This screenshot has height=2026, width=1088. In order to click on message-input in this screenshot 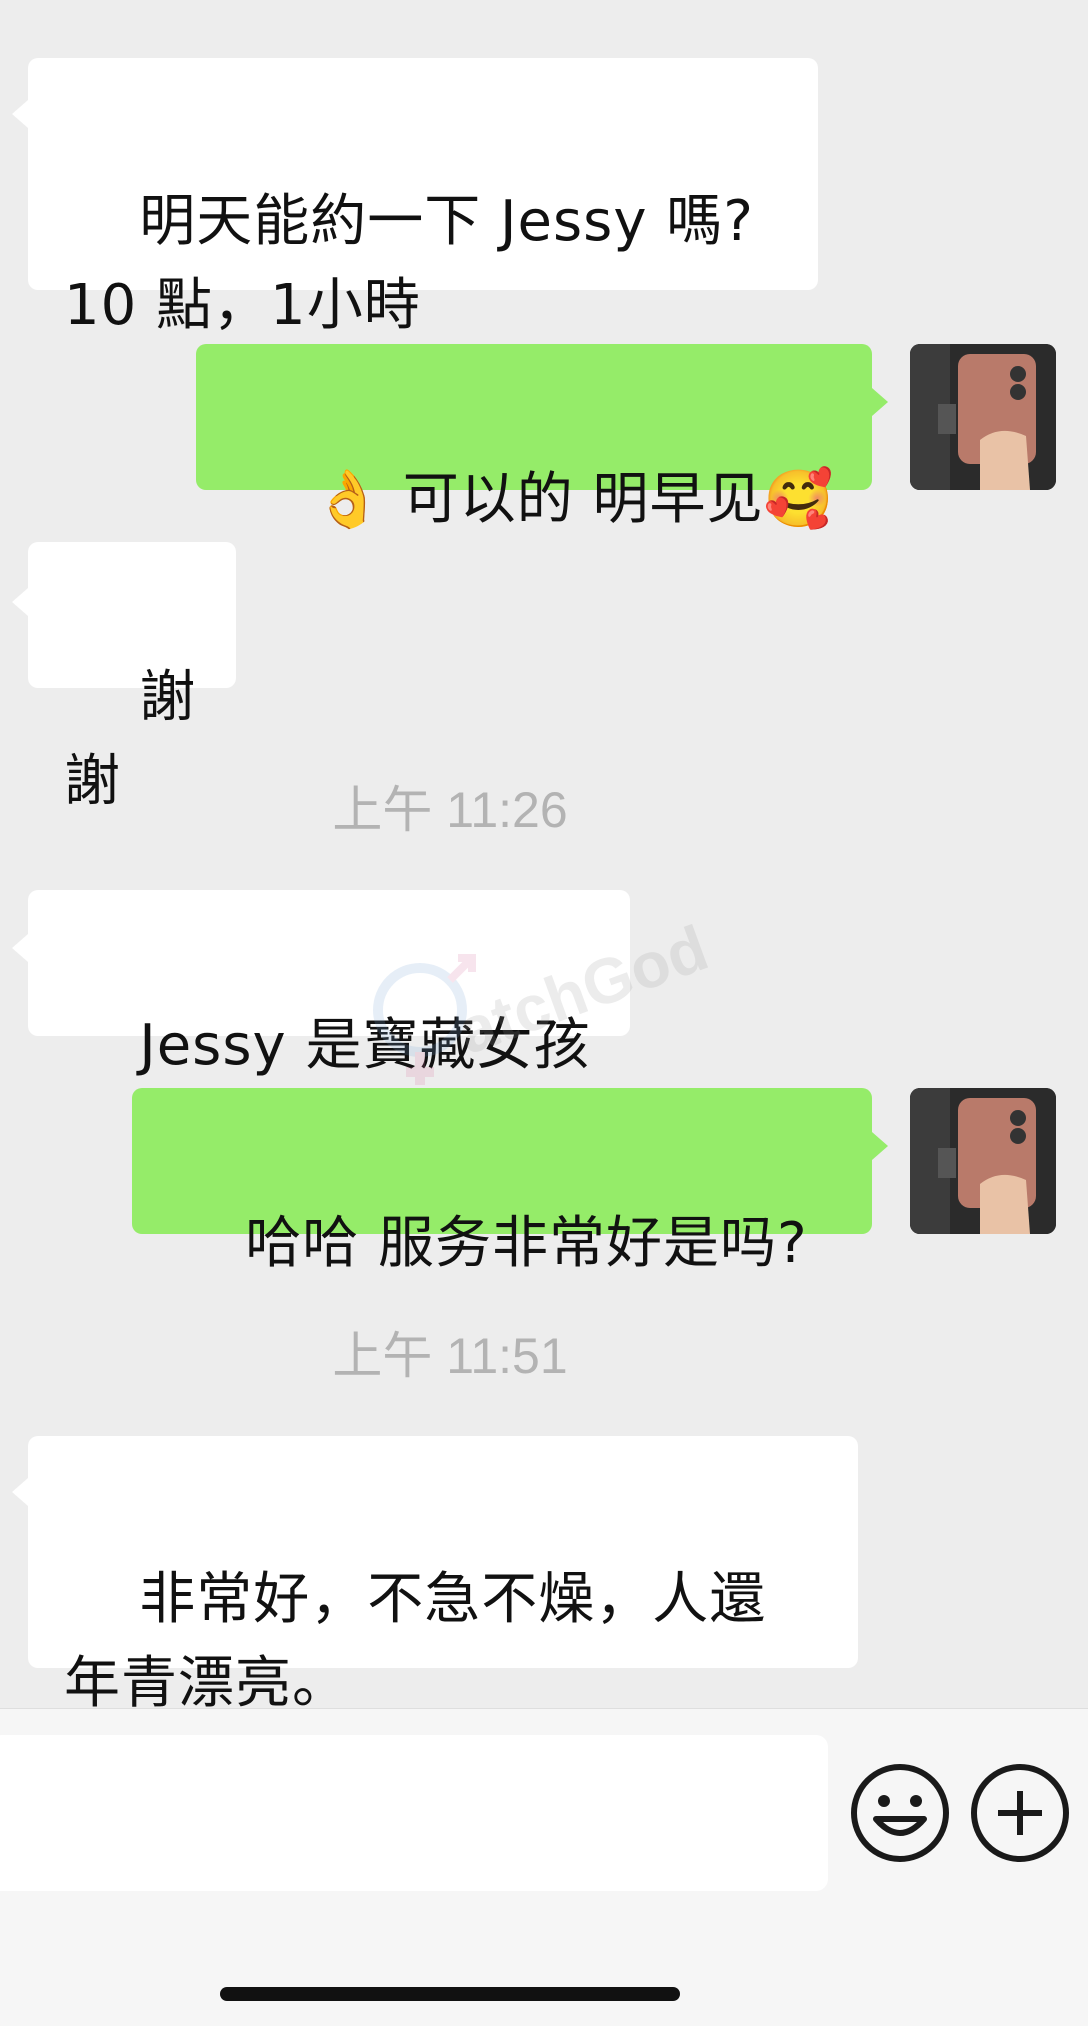, I will do `click(414, 1813)`.